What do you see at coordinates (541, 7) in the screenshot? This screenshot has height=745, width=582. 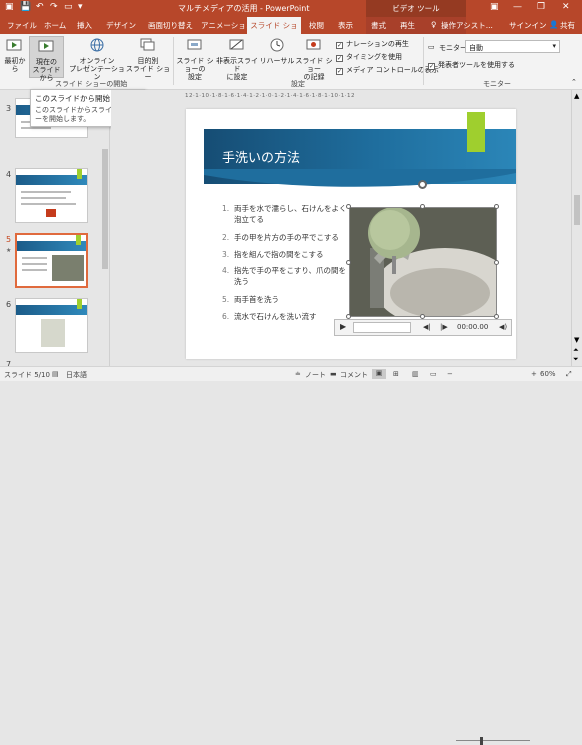 I see `maximize-icon: ❐` at bounding box center [541, 7].